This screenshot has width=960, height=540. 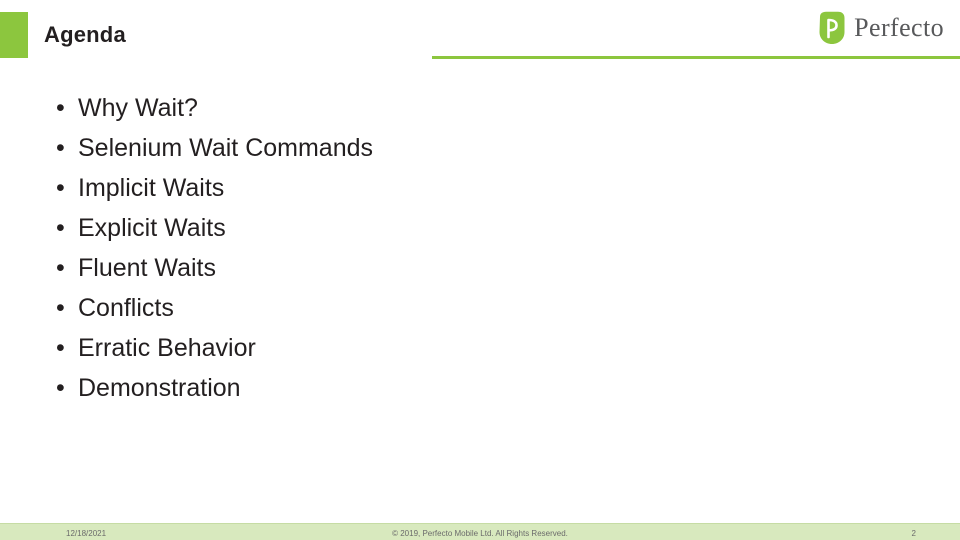 I want to click on list-item: • Selenium Wait Commands, so click(x=476, y=148).